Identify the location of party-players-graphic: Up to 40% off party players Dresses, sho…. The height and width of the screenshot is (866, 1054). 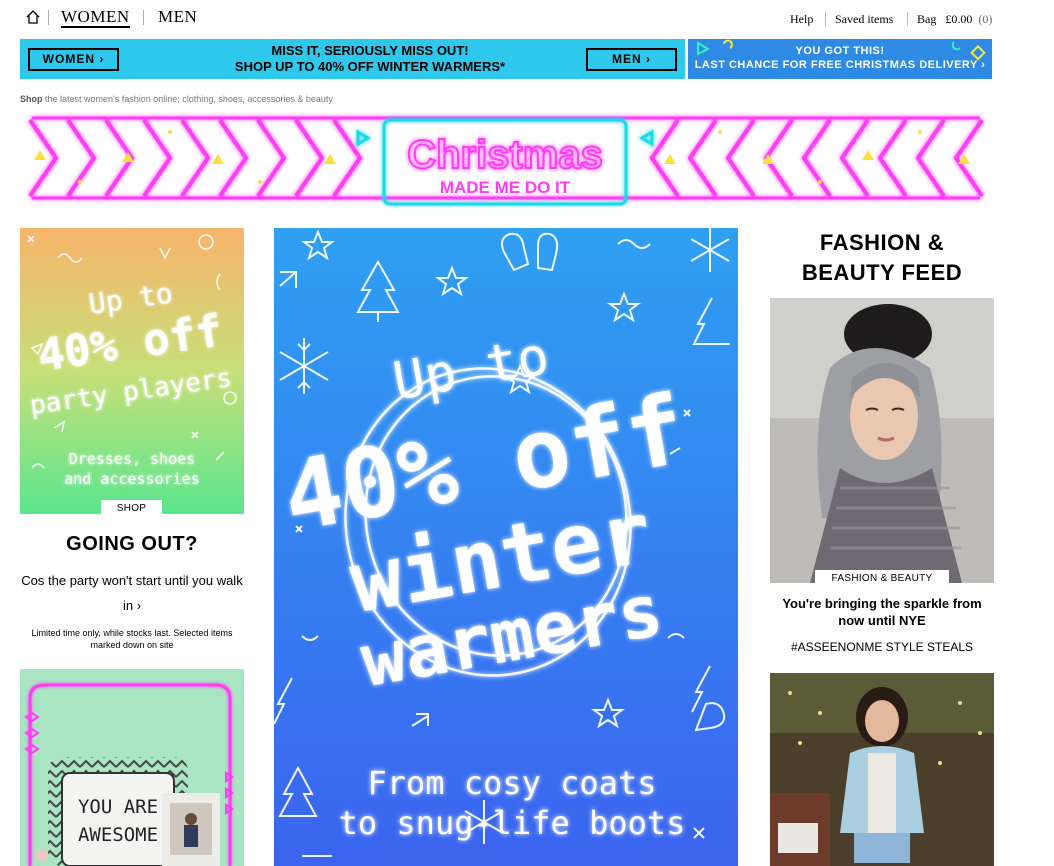
(132, 361).